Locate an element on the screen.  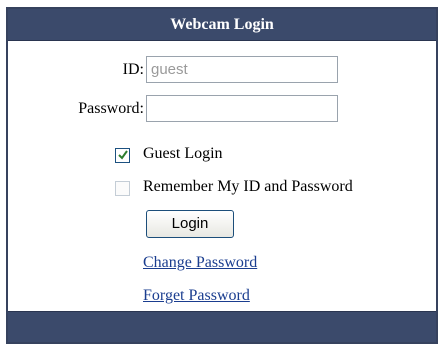
guest-login-checkbox is located at coordinates (122, 155).